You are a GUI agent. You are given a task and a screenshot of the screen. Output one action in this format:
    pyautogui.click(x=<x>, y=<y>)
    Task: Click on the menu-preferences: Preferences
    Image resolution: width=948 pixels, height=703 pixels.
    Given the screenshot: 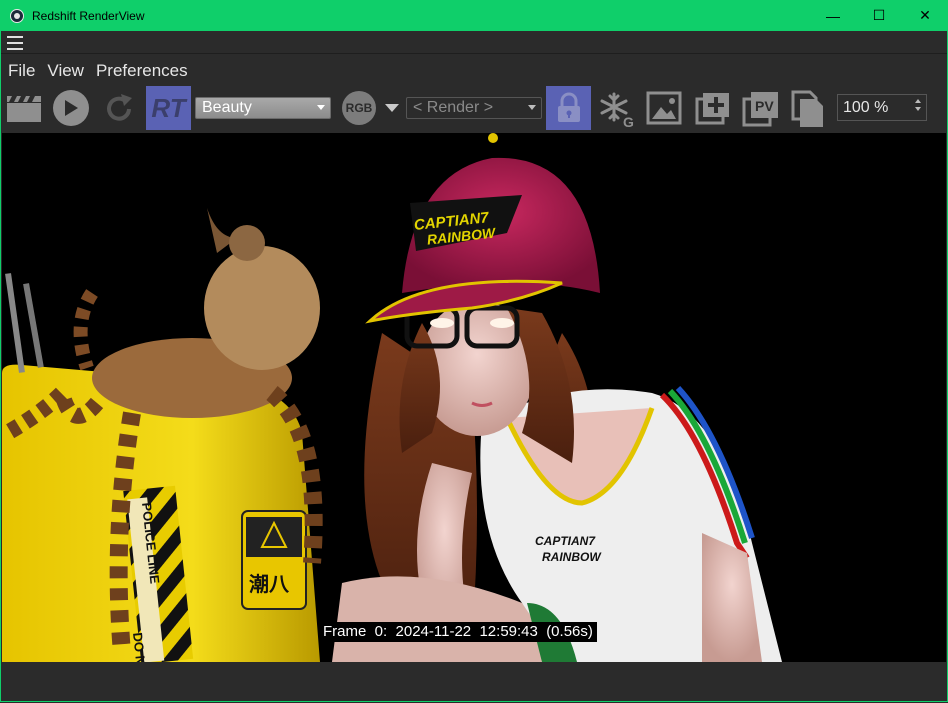 What is the action you would take?
    pyautogui.click(x=141, y=71)
    